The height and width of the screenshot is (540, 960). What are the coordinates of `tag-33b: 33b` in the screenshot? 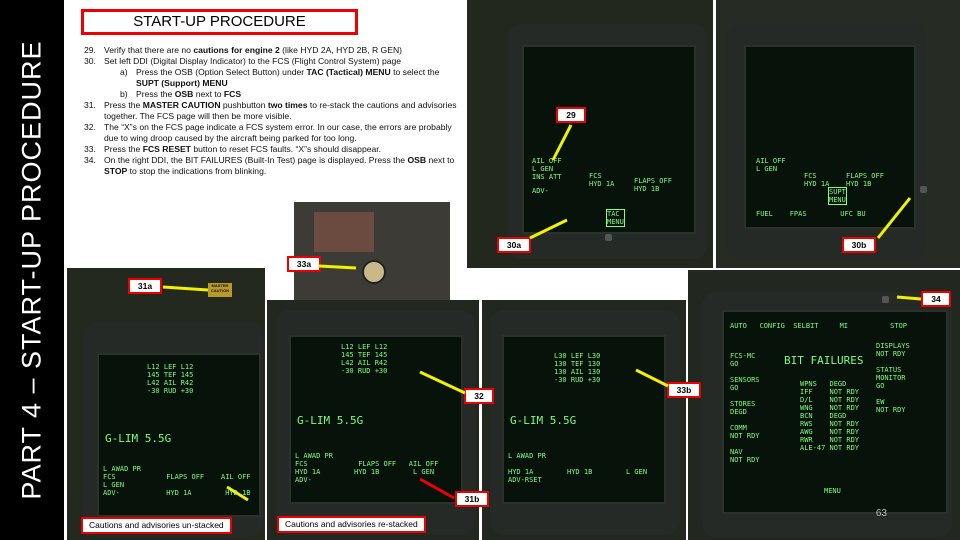 It's located at (684, 390).